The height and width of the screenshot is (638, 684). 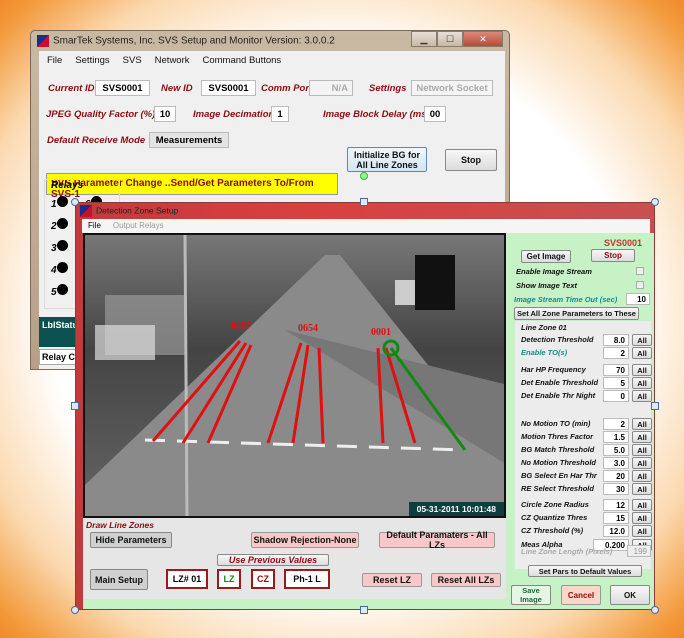 What do you see at coordinates (67, 185) in the screenshot?
I see `relays-label: Relays` at bounding box center [67, 185].